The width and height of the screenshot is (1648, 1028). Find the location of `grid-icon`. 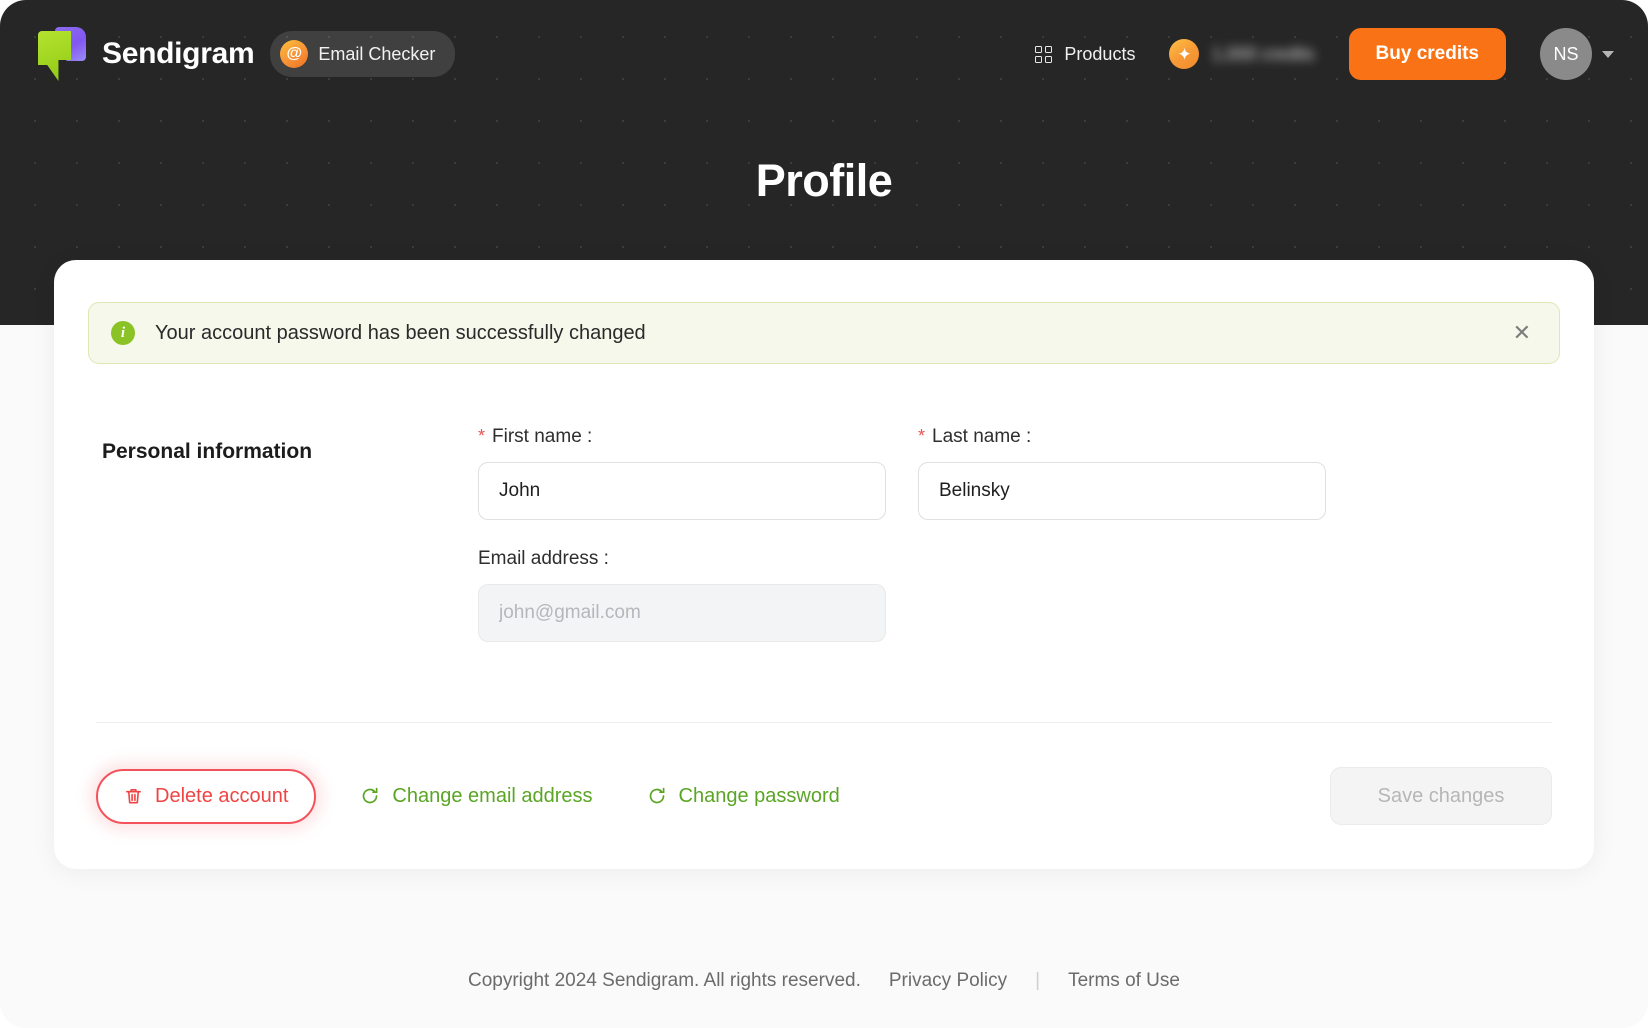

grid-icon is located at coordinates (1044, 54).